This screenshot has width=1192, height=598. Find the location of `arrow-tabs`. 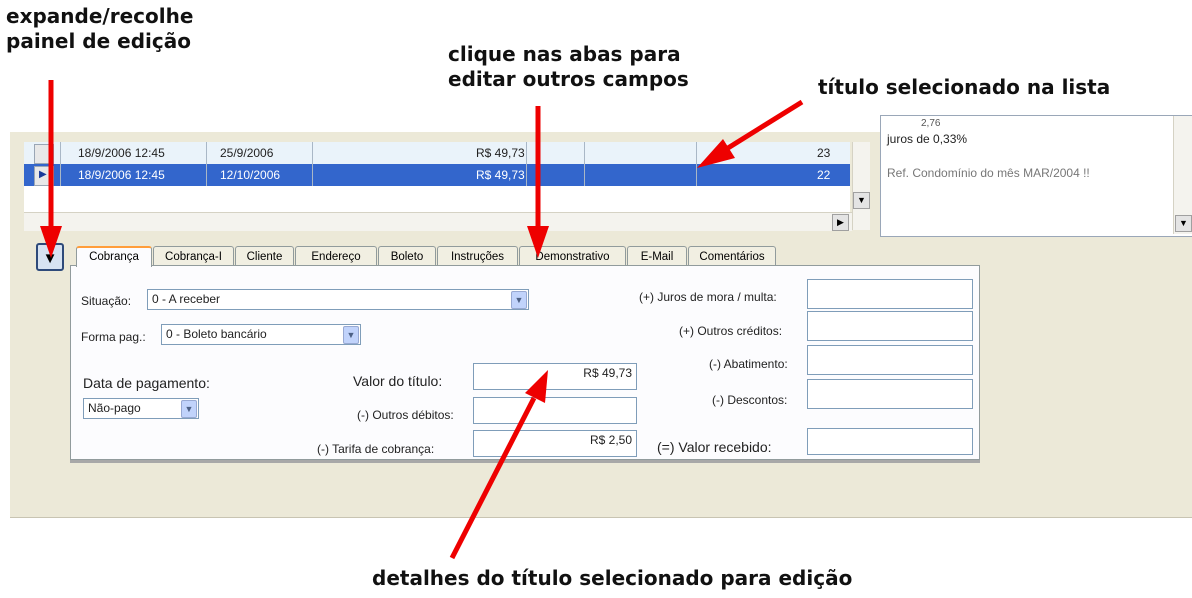

arrow-tabs is located at coordinates (538, 182).